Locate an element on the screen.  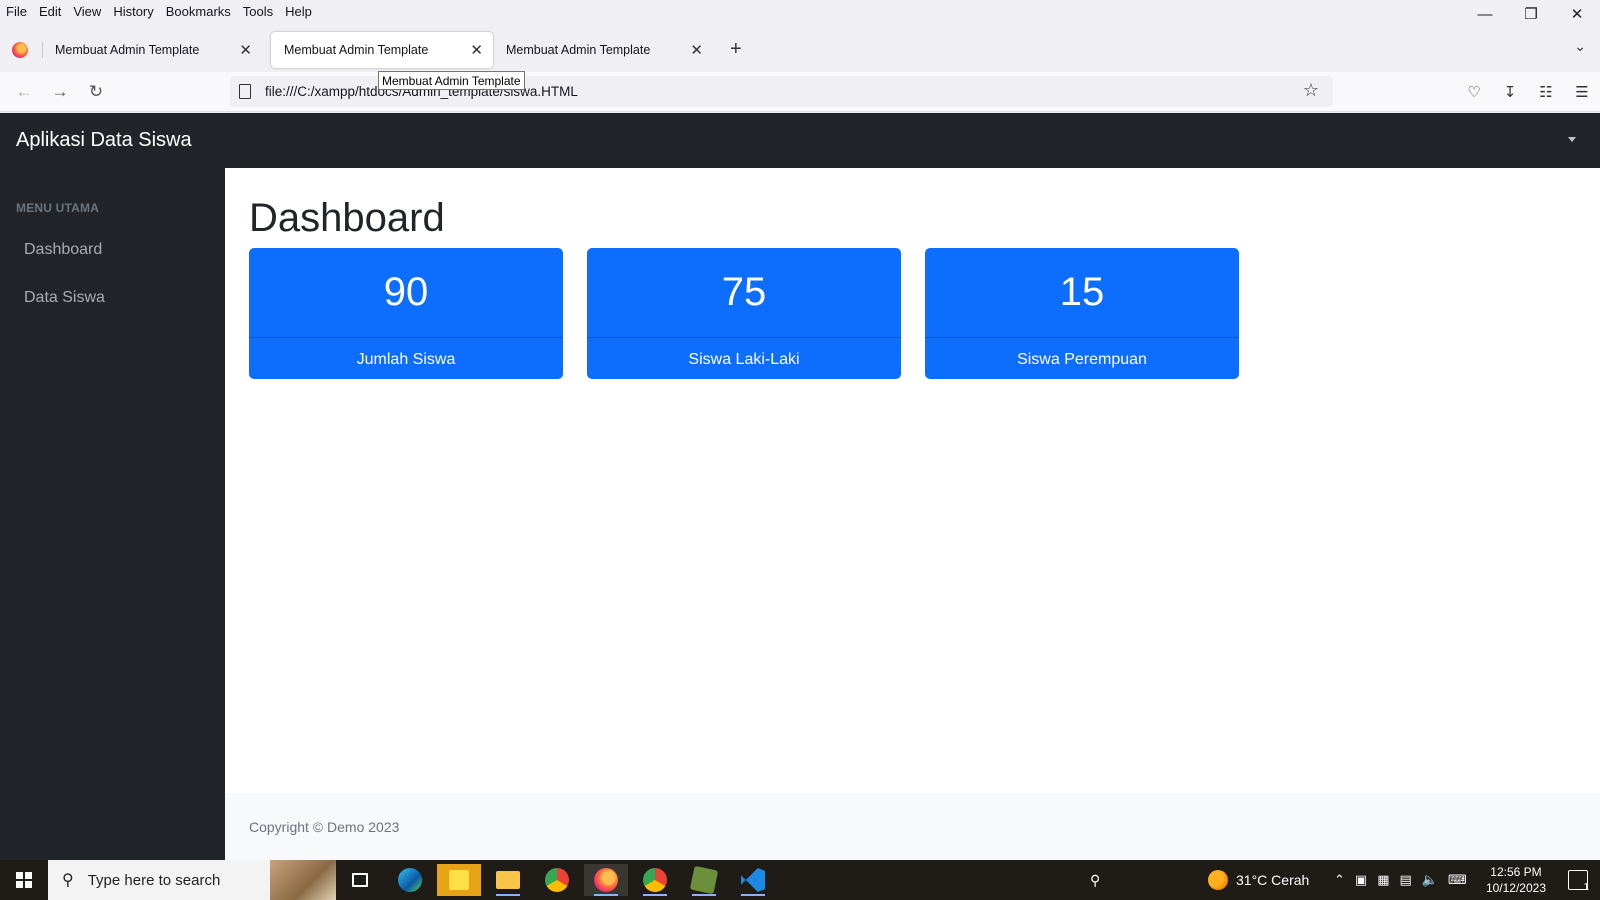
file-explorer-icon is located at coordinates (508, 880).